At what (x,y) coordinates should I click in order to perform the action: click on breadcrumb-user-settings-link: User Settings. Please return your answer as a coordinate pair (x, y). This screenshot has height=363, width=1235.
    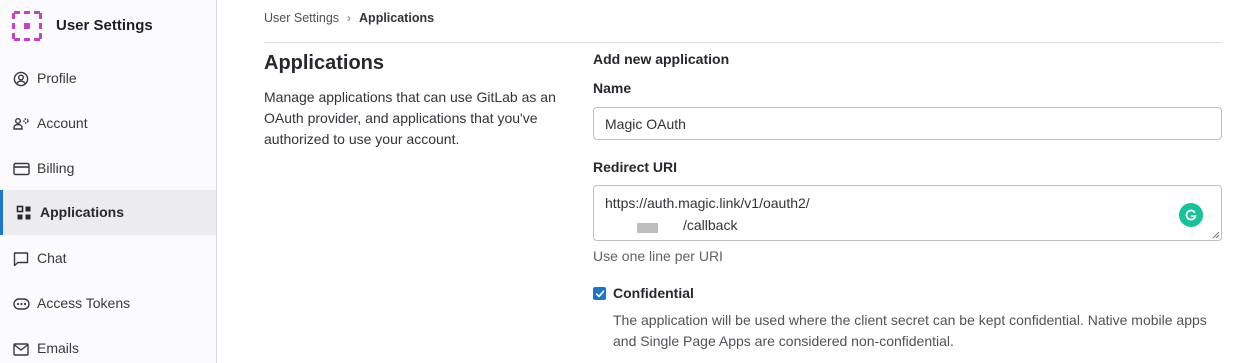
    Looking at the image, I should click on (301, 18).